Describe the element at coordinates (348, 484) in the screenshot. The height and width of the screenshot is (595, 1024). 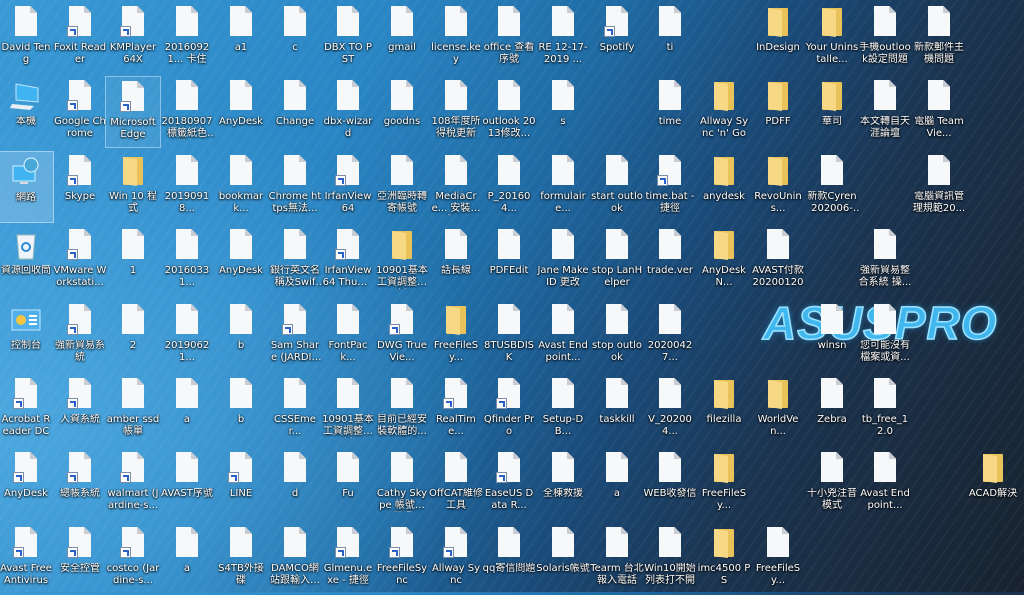
I see `desktop-icon-fu: Fu` at that location.